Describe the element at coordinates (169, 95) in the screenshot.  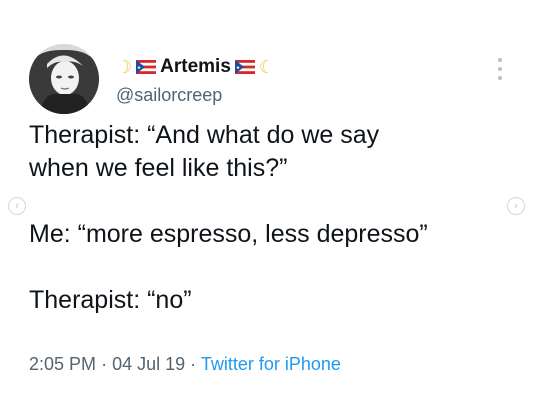
I see `user-handle: @sailorcreep` at that location.